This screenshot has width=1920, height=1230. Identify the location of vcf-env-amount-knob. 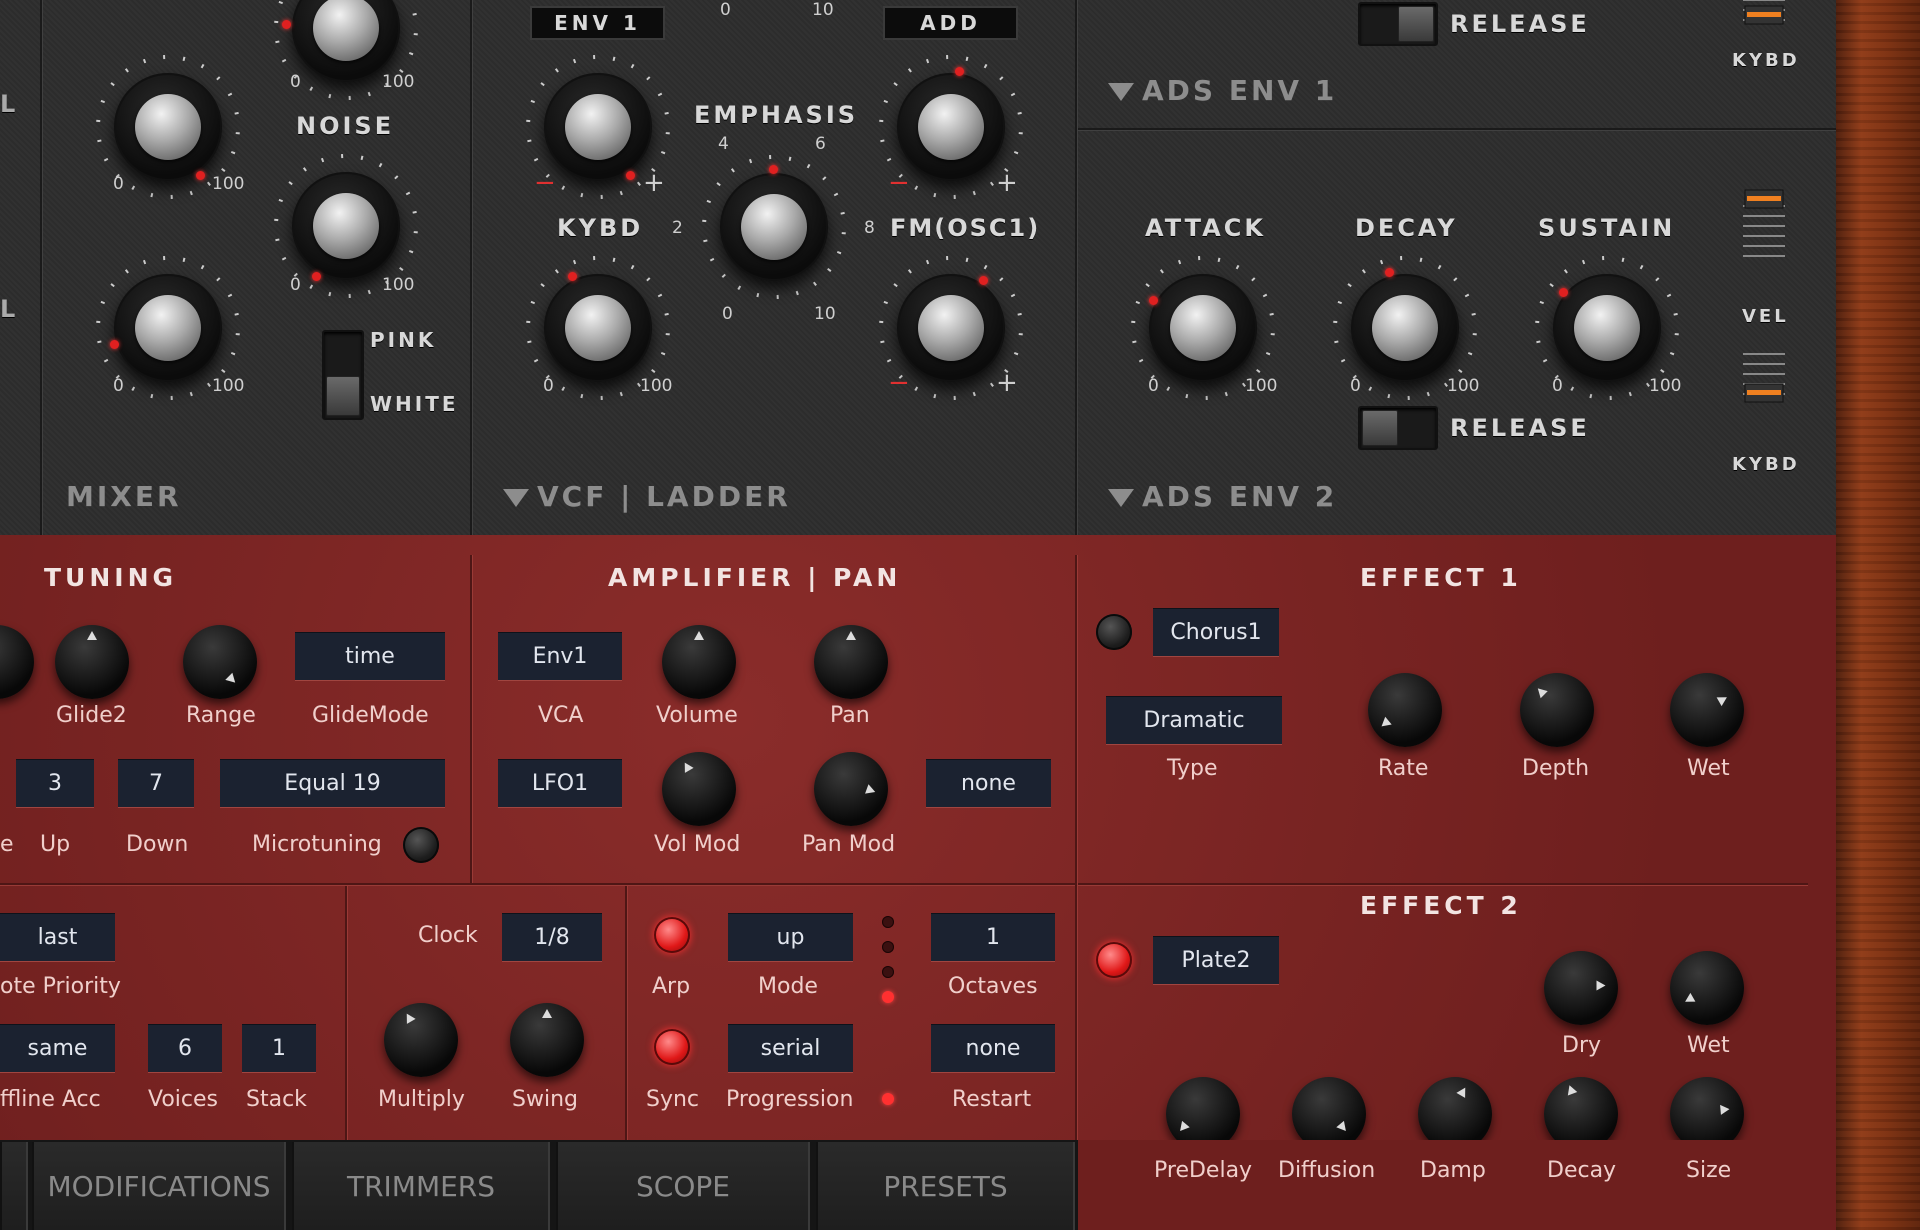
(598, 126).